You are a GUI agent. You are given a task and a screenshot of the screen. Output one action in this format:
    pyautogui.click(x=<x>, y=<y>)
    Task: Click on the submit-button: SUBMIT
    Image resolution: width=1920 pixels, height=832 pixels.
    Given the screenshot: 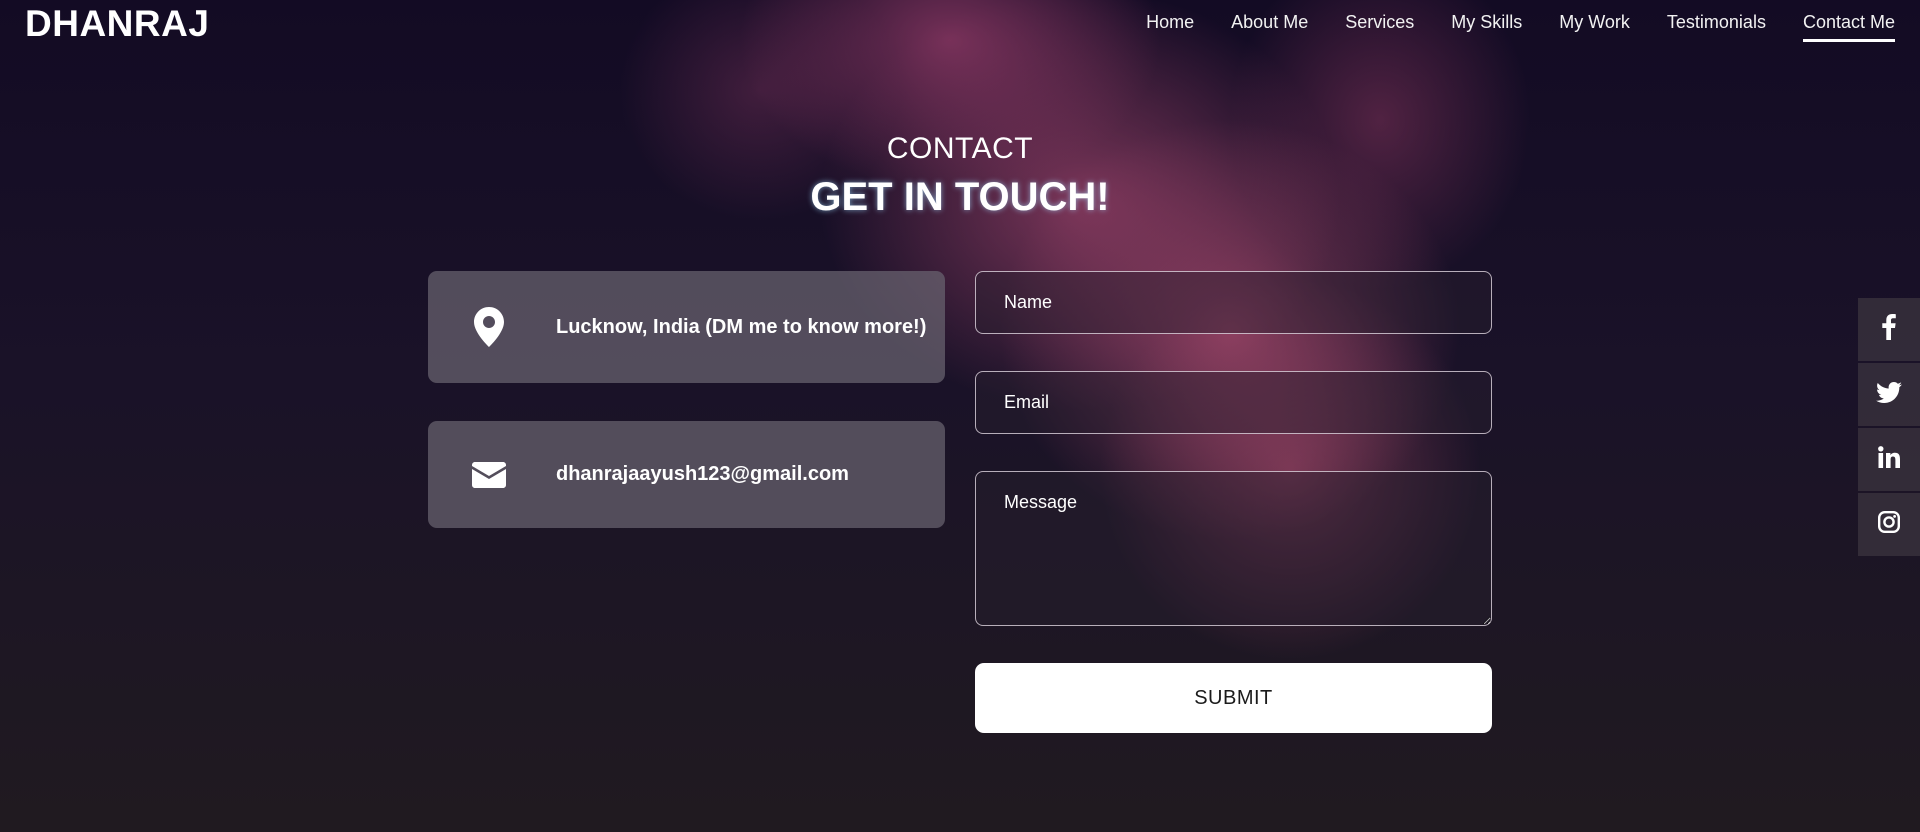 What is the action you would take?
    pyautogui.click(x=1233, y=698)
    